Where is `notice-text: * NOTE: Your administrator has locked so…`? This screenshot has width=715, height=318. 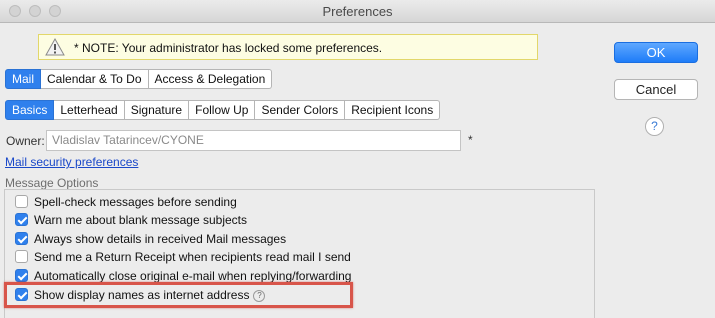 notice-text: * NOTE: Your administrator has locked so… is located at coordinates (228, 48).